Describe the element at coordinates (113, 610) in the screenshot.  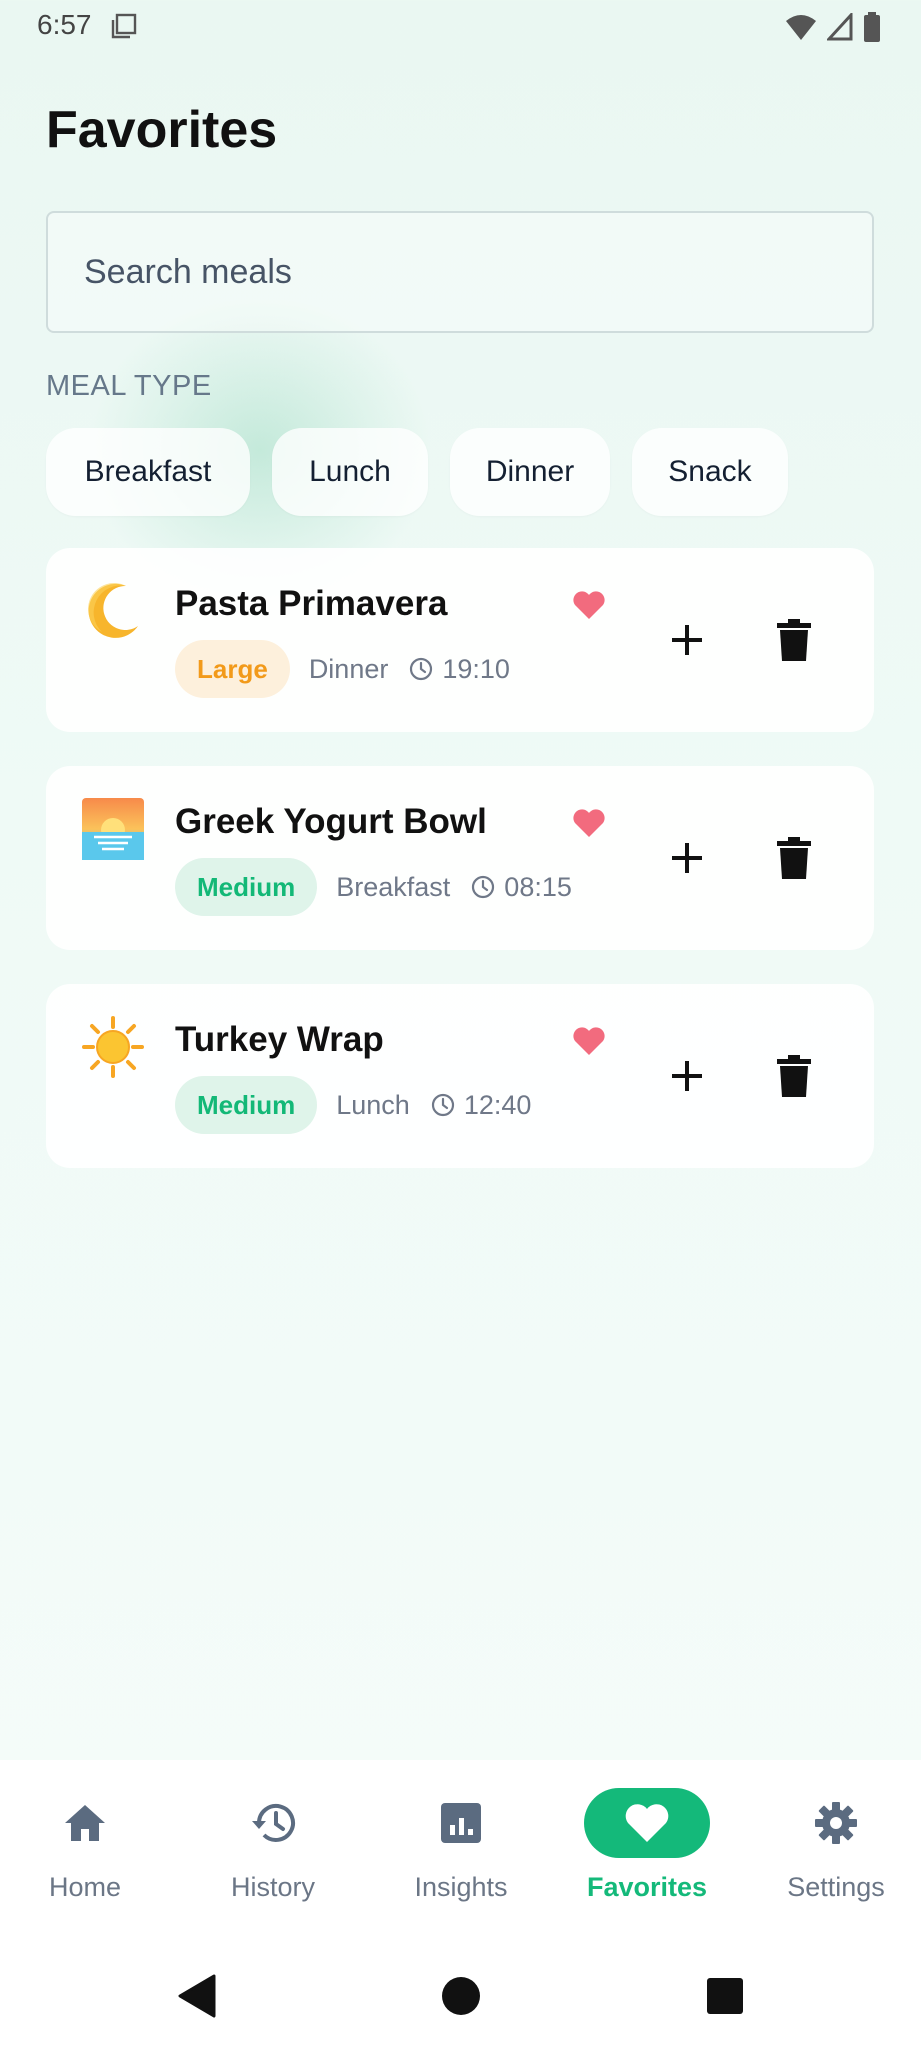
I see `crescent-moon-emoji-icon` at that location.